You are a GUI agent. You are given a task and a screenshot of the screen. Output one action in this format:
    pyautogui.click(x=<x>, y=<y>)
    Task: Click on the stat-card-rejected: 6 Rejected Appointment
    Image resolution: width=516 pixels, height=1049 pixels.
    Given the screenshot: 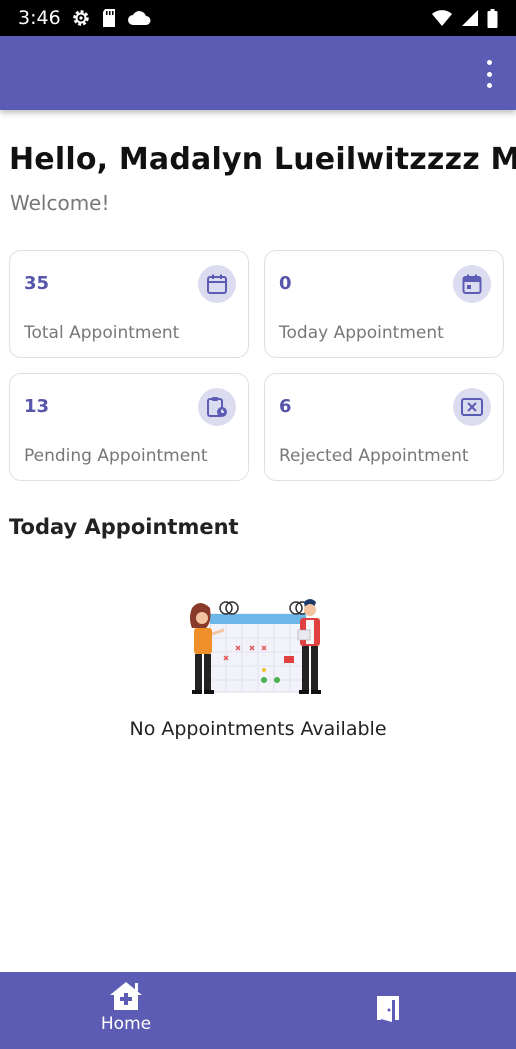 What is the action you would take?
    pyautogui.click(x=384, y=427)
    